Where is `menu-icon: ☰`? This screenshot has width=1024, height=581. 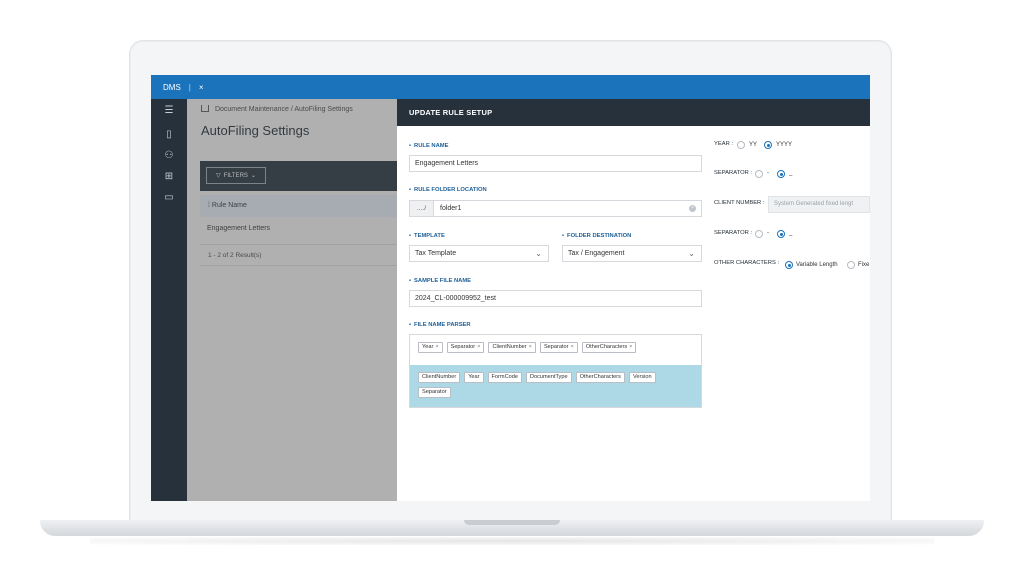 menu-icon: ☰ is located at coordinates (169, 111).